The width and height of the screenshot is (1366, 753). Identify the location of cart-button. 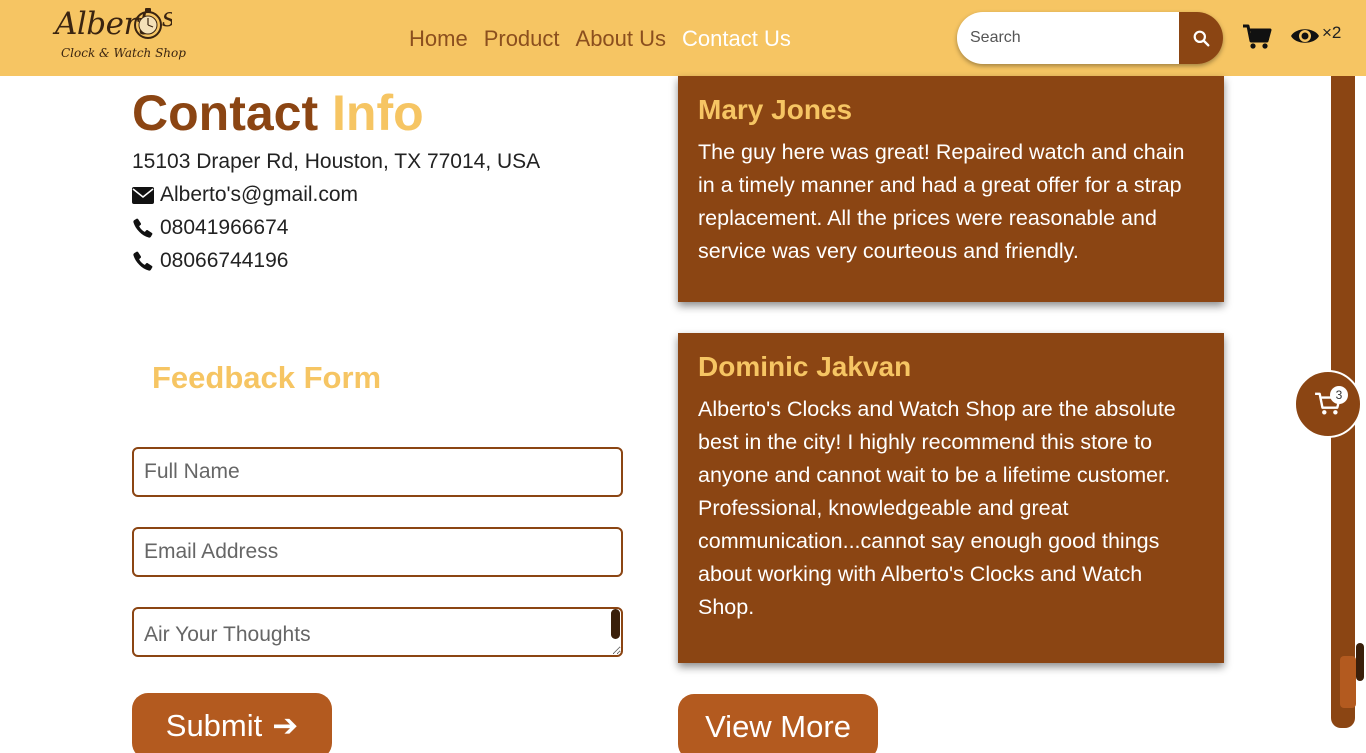
(1257, 39).